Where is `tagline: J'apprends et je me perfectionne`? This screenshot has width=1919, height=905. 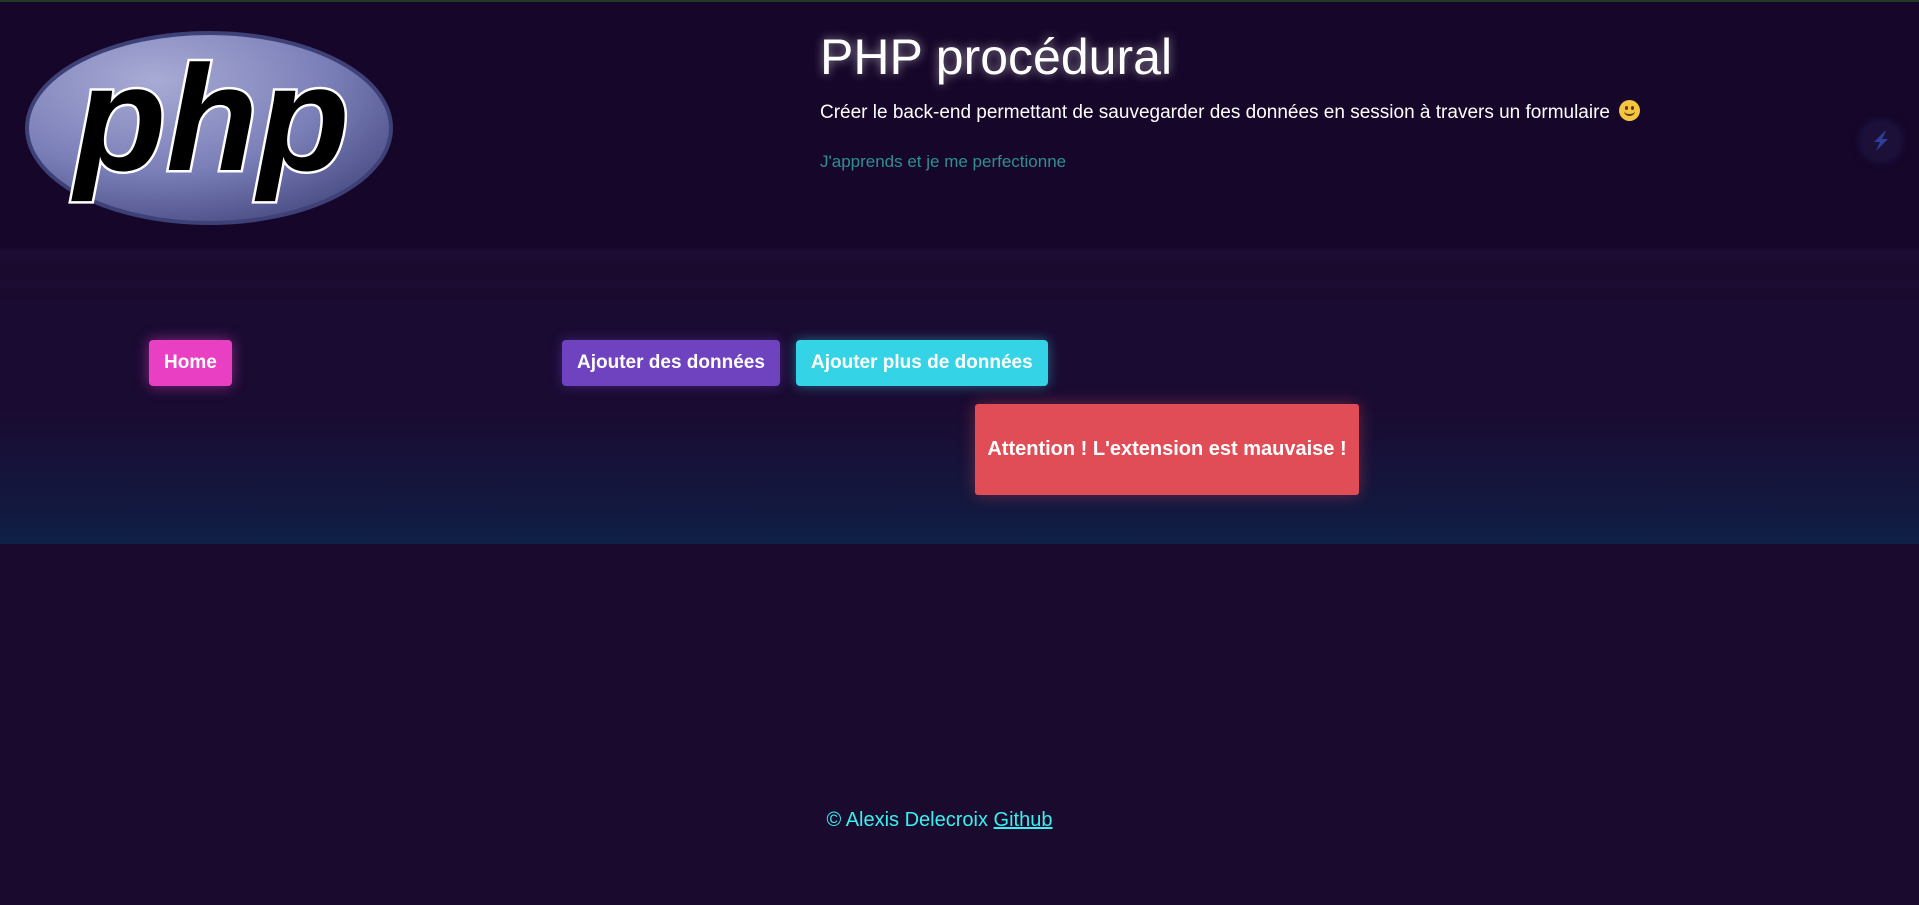 tagline: J'apprends et je me perfectionne is located at coordinates (943, 161).